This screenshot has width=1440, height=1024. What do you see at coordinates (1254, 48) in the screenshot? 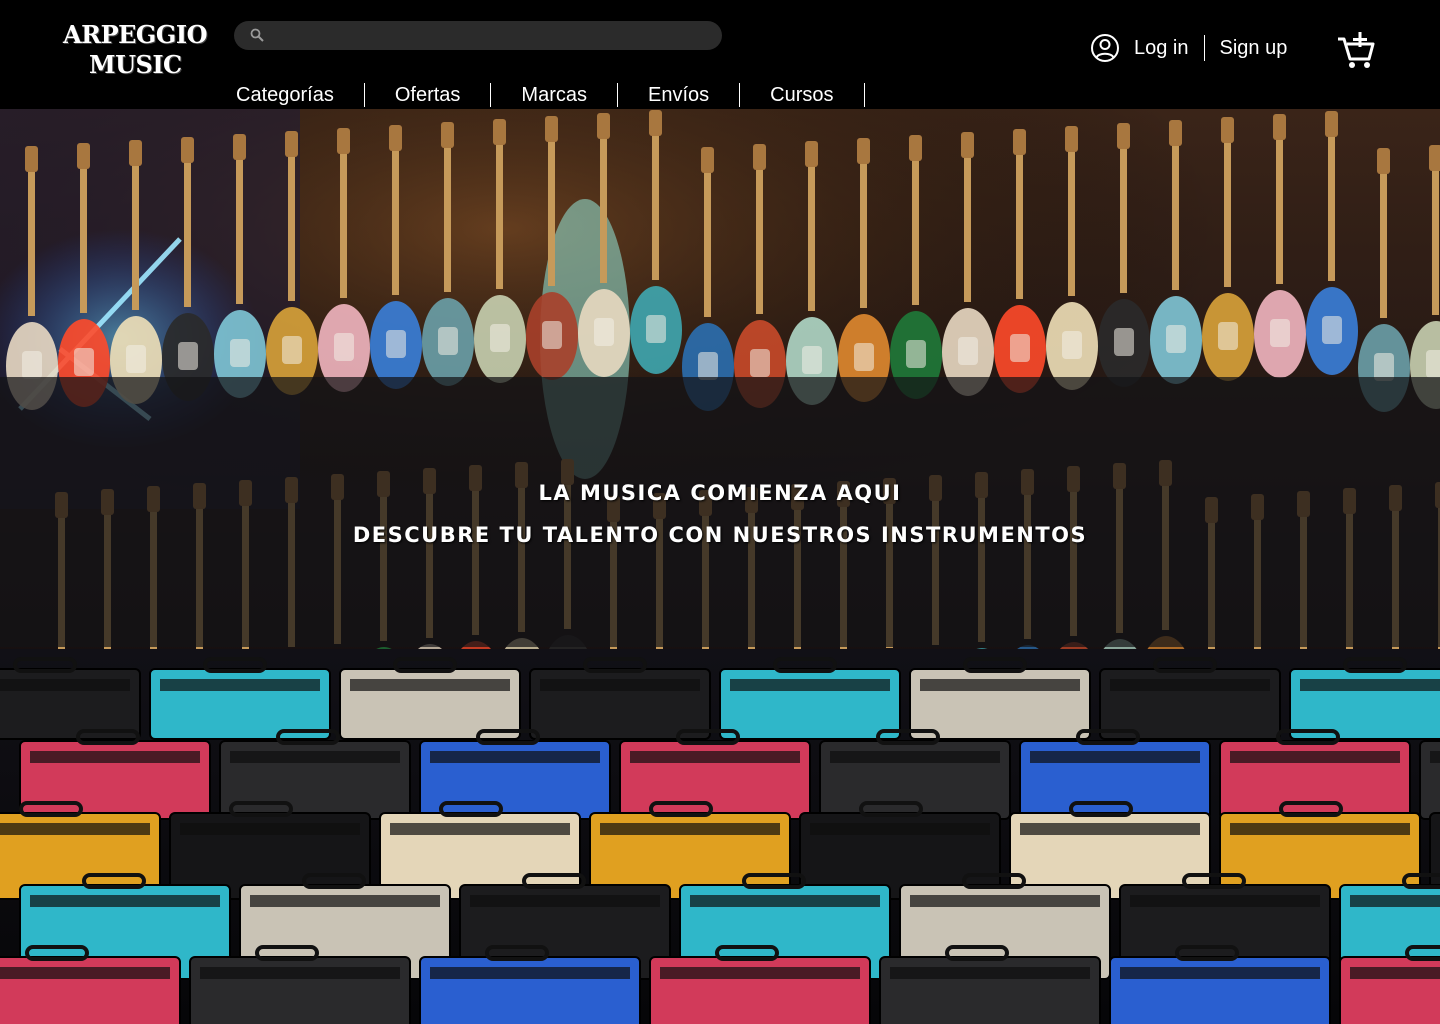
I see `signup-link: Sign up` at bounding box center [1254, 48].